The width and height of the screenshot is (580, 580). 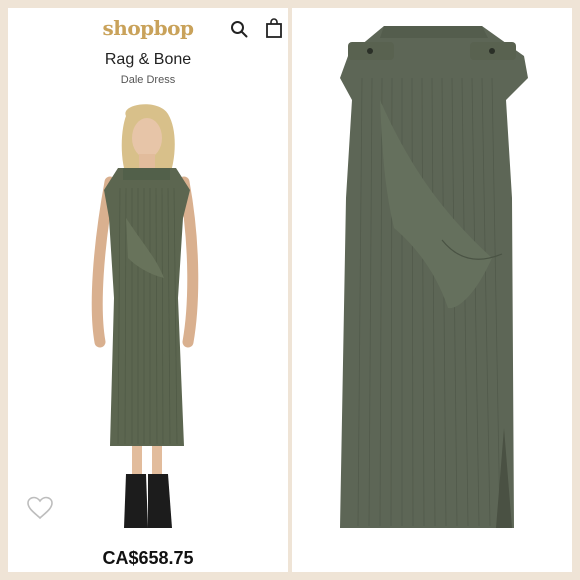 What do you see at coordinates (148, 80) in the screenshot?
I see `product-name: Dale Dress` at bounding box center [148, 80].